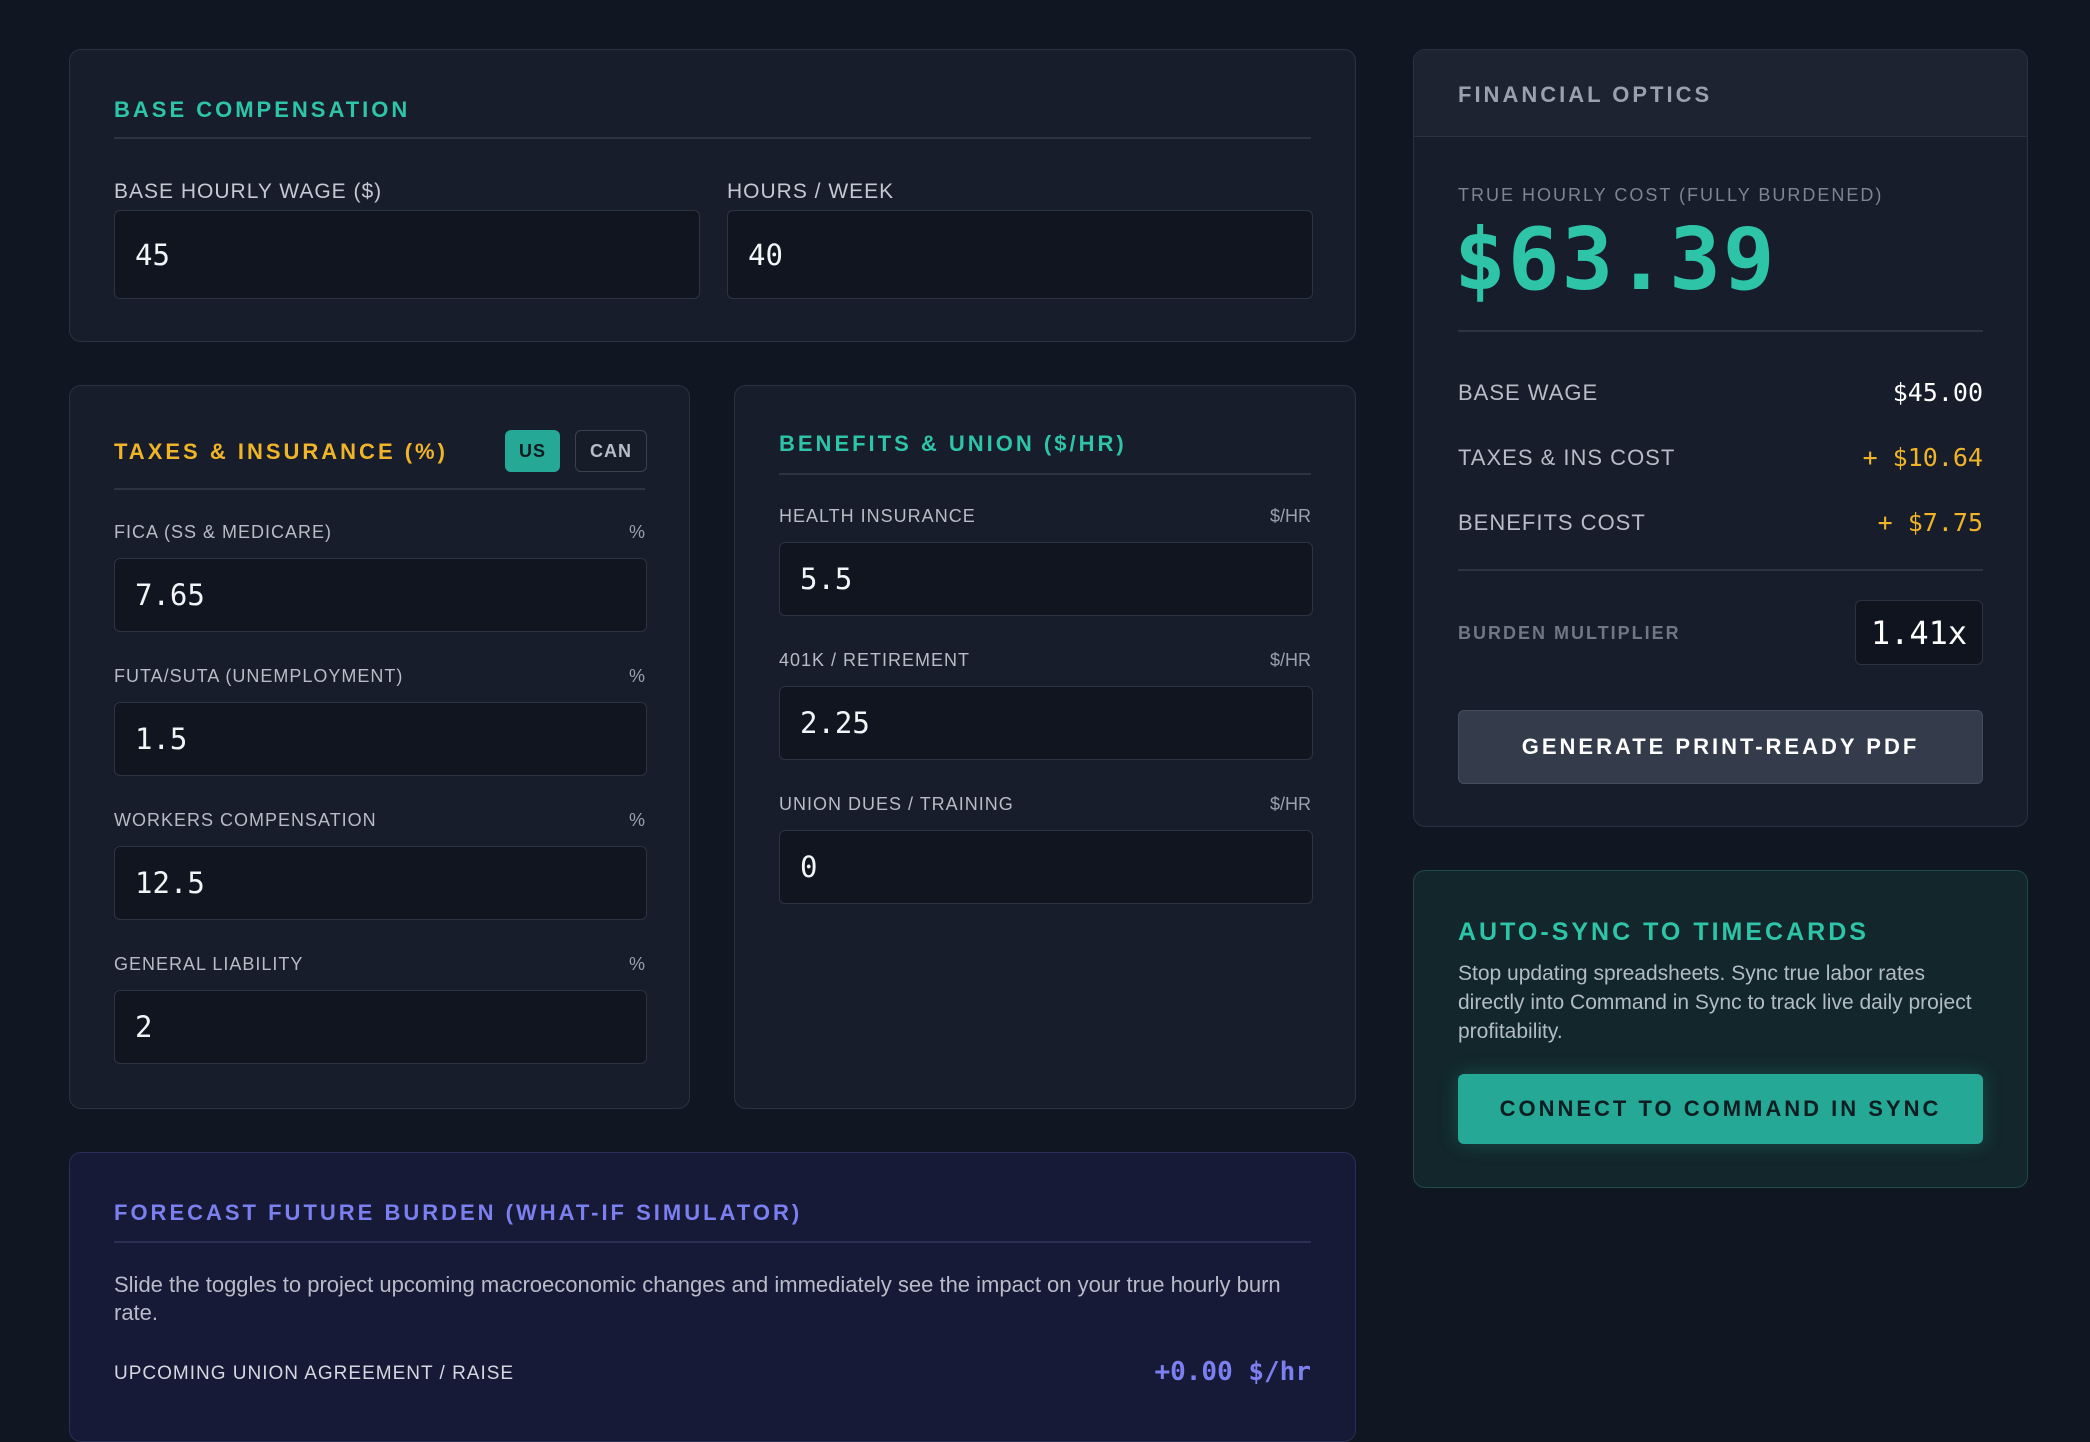 Image resolution: width=2090 pixels, height=1442 pixels. What do you see at coordinates (636, 532) in the screenshot?
I see `fica-unit: %` at bounding box center [636, 532].